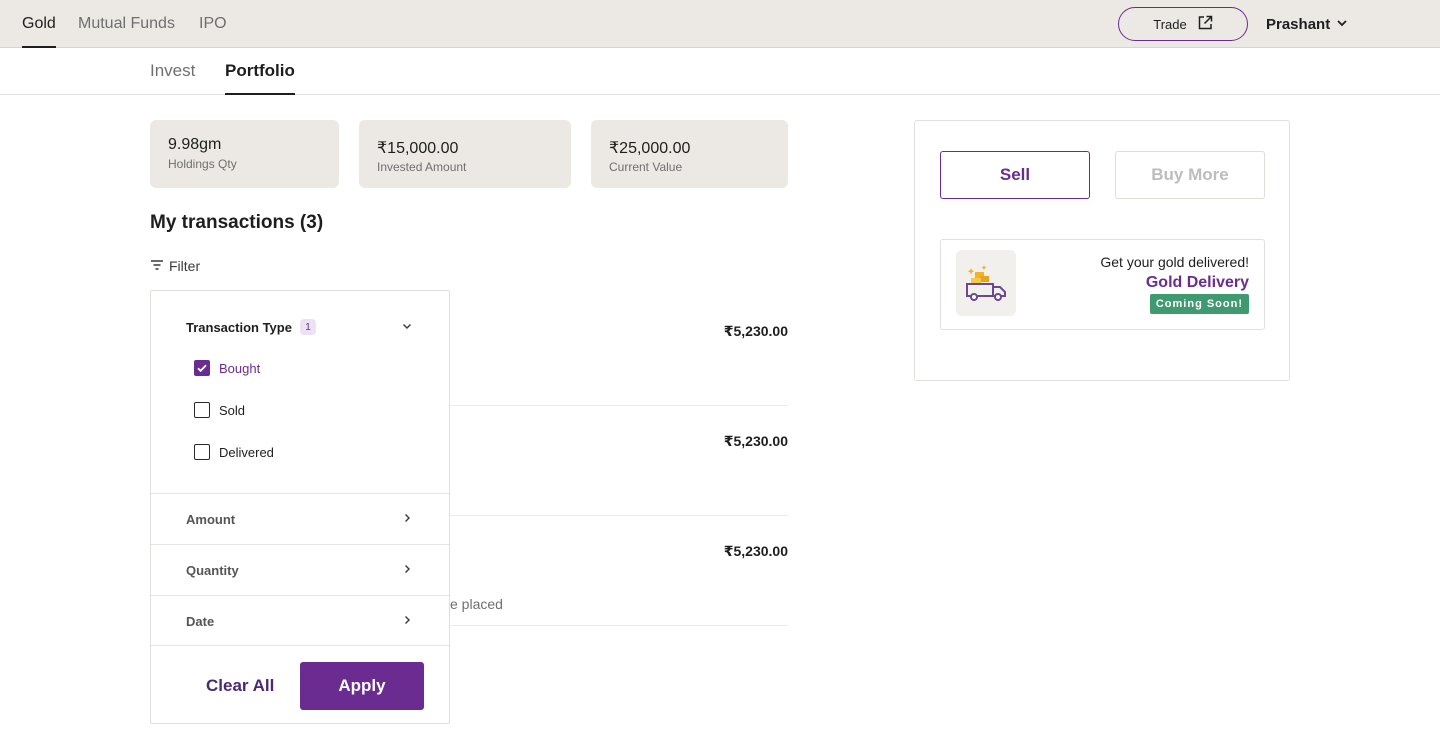 Image resolution: width=1440 pixels, height=744 pixels. Describe the element at coordinates (240, 686) in the screenshot. I see `clear-all-button: Clear All` at that location.